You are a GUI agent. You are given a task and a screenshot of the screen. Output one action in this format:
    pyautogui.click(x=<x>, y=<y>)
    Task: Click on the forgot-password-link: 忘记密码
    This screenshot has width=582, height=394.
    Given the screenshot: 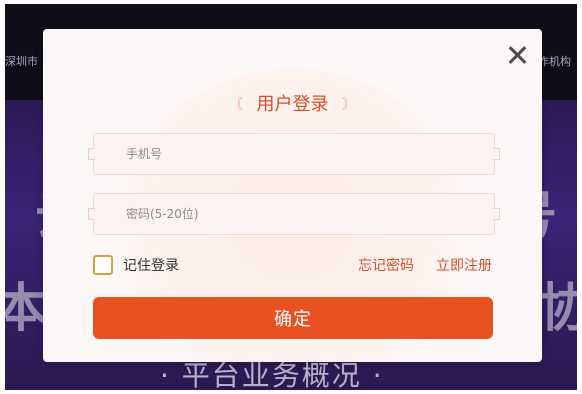 What is the action you would take?
    pyautogui.click(x=386, y=265)
    